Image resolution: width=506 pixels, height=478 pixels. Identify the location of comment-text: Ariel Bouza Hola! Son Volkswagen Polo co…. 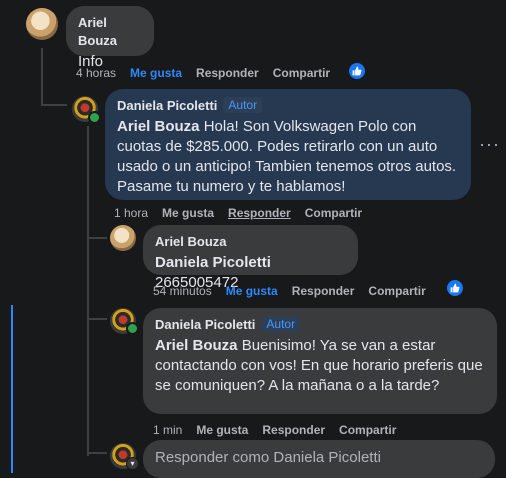
(288, 157).